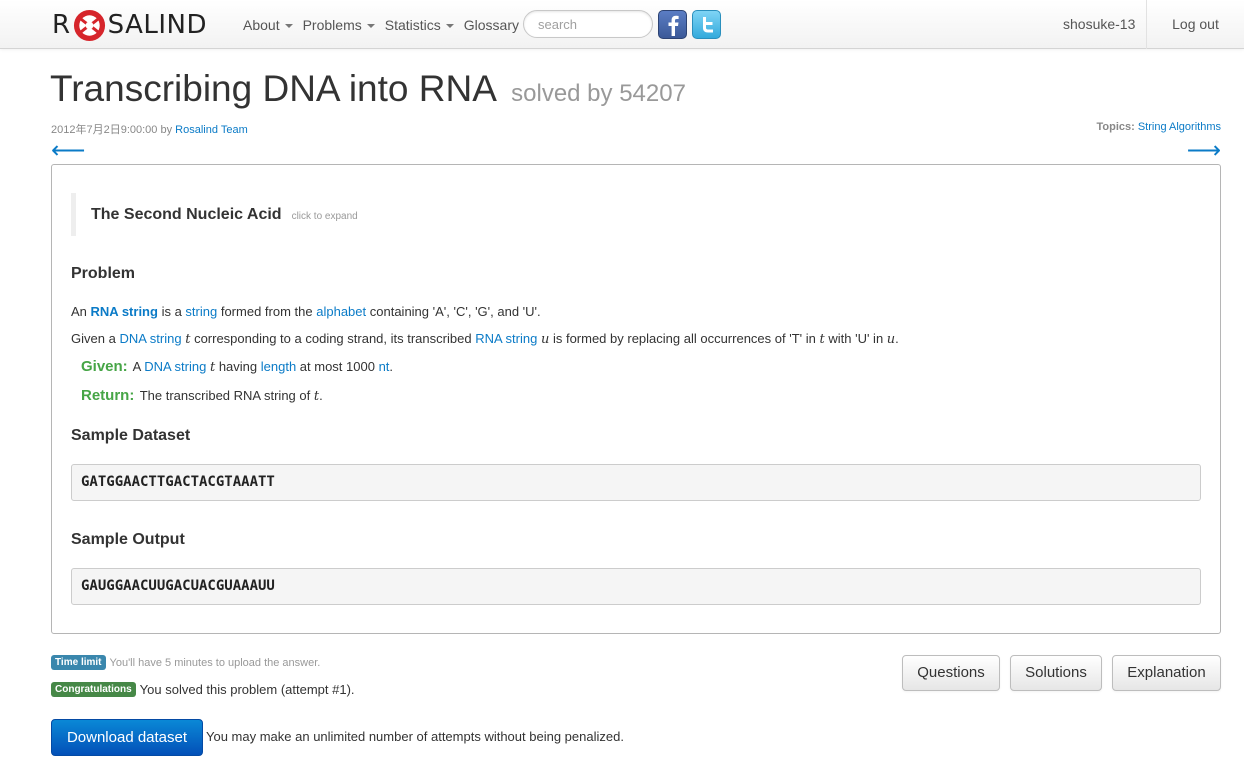 Image resolution: width=1244 pixels, height=772 pixels. Describe the element at coordinates (455, 311) in the screenshot. I see `text-fragment: containing 'A', 'C', 'G', and 'U'.` at that location.